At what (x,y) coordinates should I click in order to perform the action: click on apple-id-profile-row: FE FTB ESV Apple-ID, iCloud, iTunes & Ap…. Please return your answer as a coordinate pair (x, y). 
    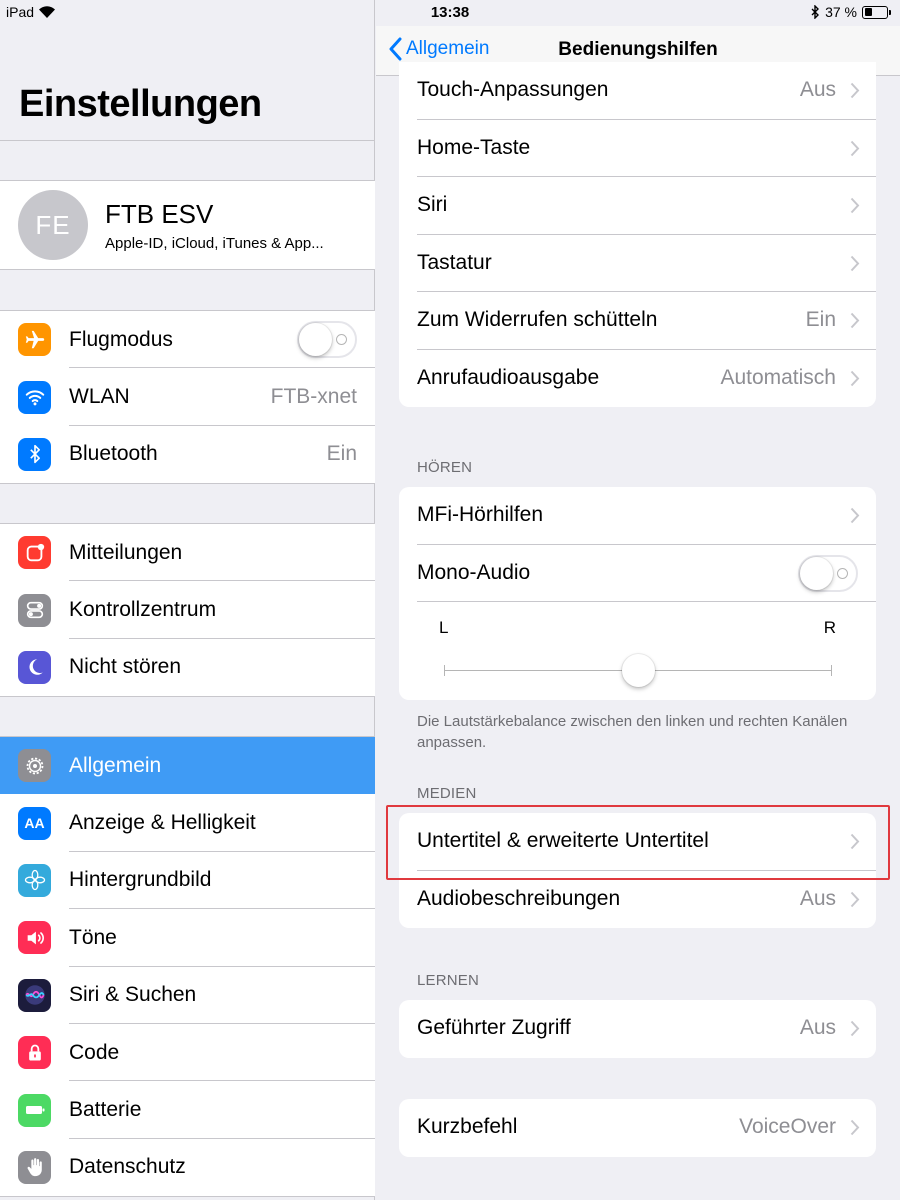
    Looking at the image, I should click on (187, 225).